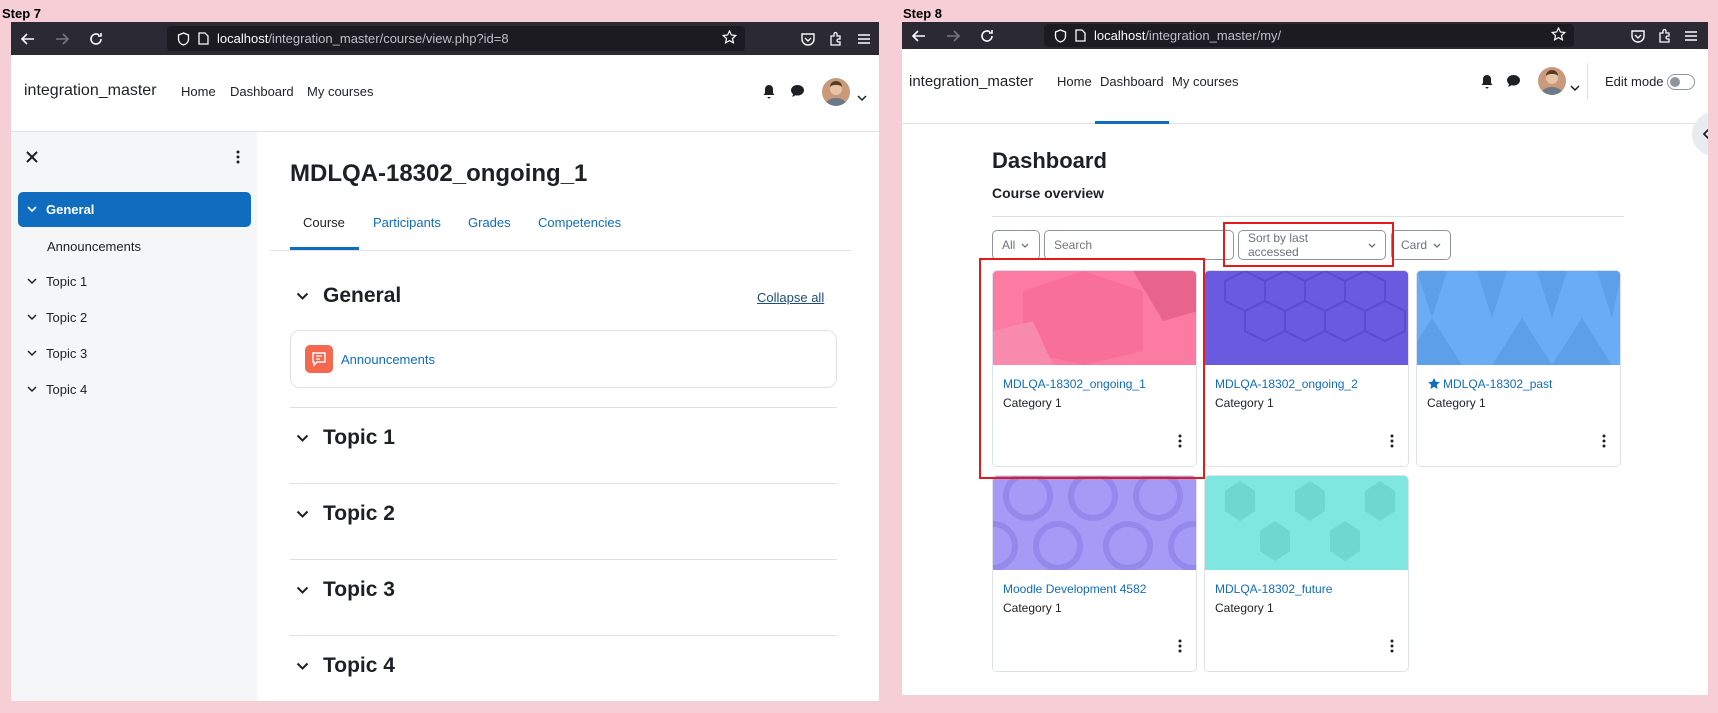 The width and height of the screenshot is (1718, 713). Describe the element at coordinates (1120, 35) in the screenshot. I see `url-host: localhost` at that location.